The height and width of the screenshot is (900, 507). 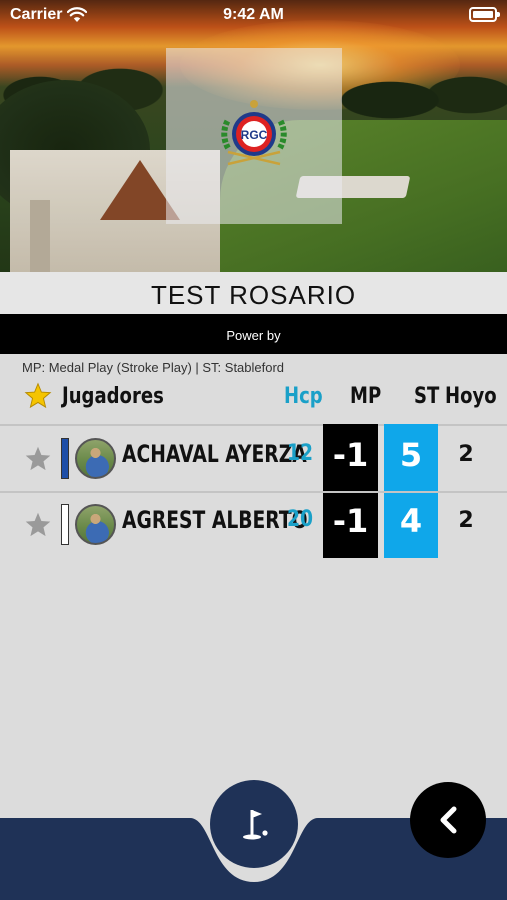 What do you see at coordinates (253, 401) in the screenshot?
I see `leaderboard-header: Jugadores Hcp MP ST Hoyo` at bounding box center [253, 401].